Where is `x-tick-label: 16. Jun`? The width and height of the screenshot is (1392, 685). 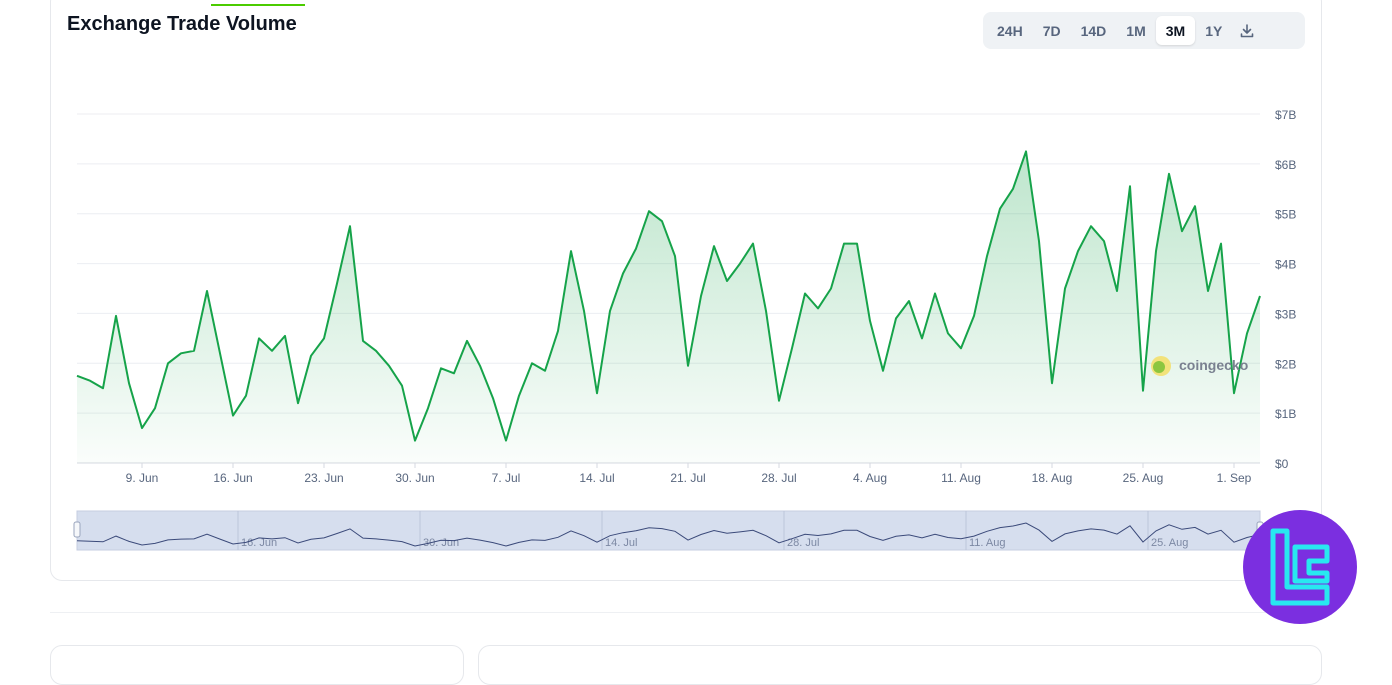 x-tick-label: 16. Jun is located at coordinates (232, 478).